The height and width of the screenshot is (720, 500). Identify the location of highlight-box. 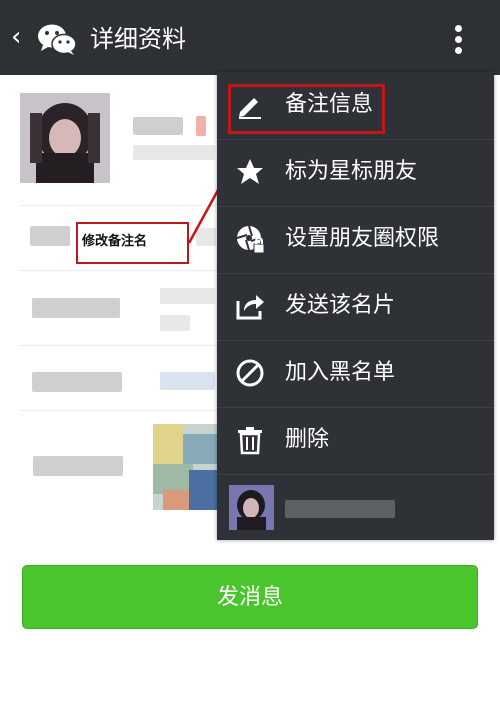
(306, 109).